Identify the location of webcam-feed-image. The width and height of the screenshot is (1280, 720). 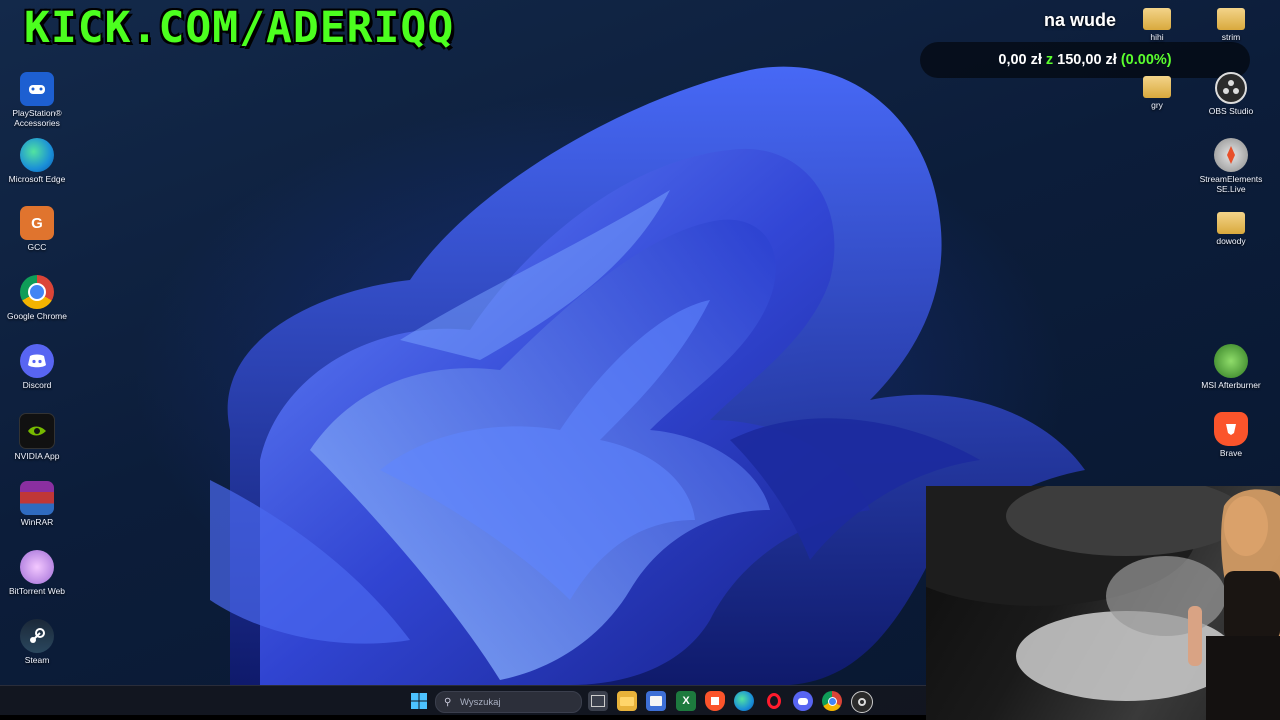
(1103, 603).